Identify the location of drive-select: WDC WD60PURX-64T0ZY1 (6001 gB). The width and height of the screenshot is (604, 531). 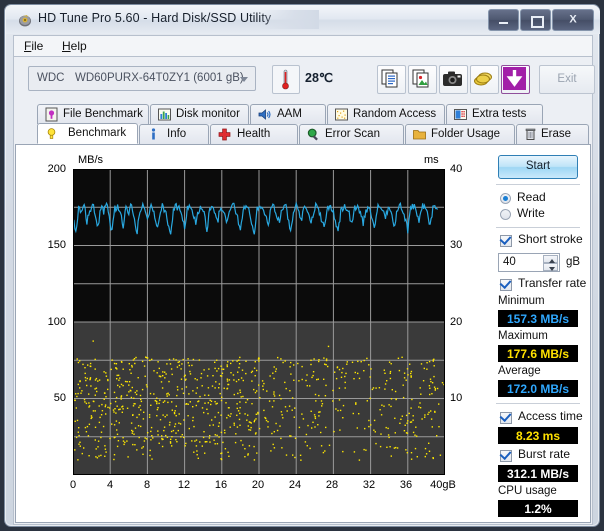
(142, 78).